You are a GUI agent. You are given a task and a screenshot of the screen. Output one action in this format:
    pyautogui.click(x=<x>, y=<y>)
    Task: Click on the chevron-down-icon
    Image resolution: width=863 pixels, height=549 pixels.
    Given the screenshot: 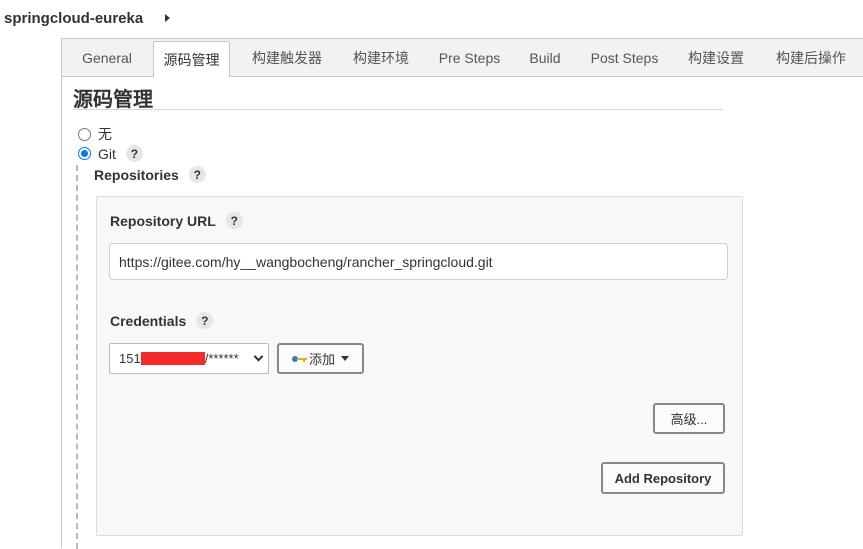 What is the action you would take?
    pyautogui.click(x=258, y=356)
    